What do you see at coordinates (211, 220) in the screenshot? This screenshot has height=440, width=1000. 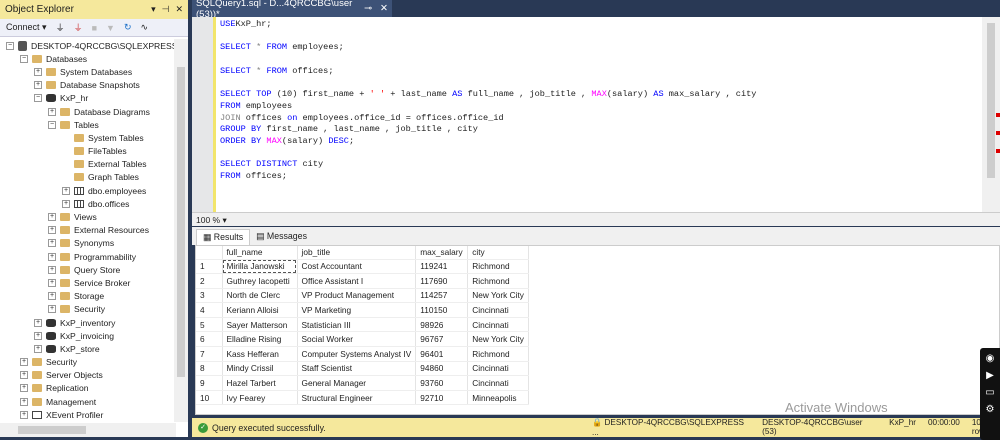 I see `zoom-select: 100 % ▾` at bounding box center [211, 220].